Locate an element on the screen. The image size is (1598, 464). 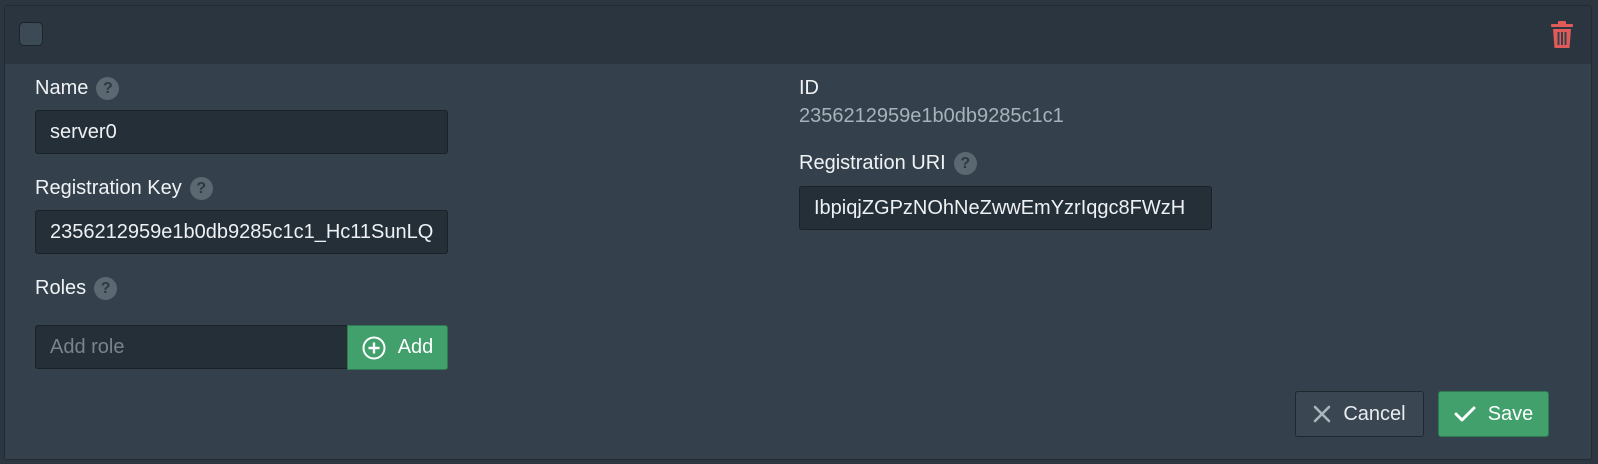
registration-key-label: Registration Key ? is located at coordinates (124, 188).